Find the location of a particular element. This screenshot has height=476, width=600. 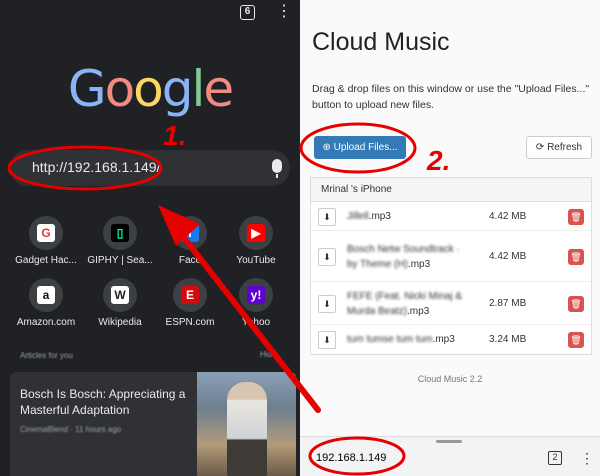

app-version-footer: Cloud Music 2.2 is located at coordinates (450, 379).